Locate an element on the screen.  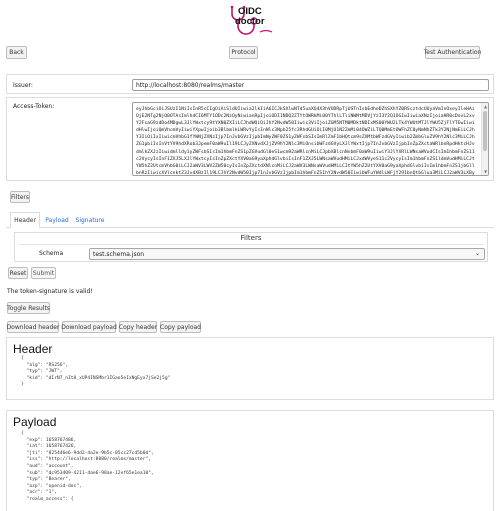
tab-payload: Payload is located at coordinates (57, 220).